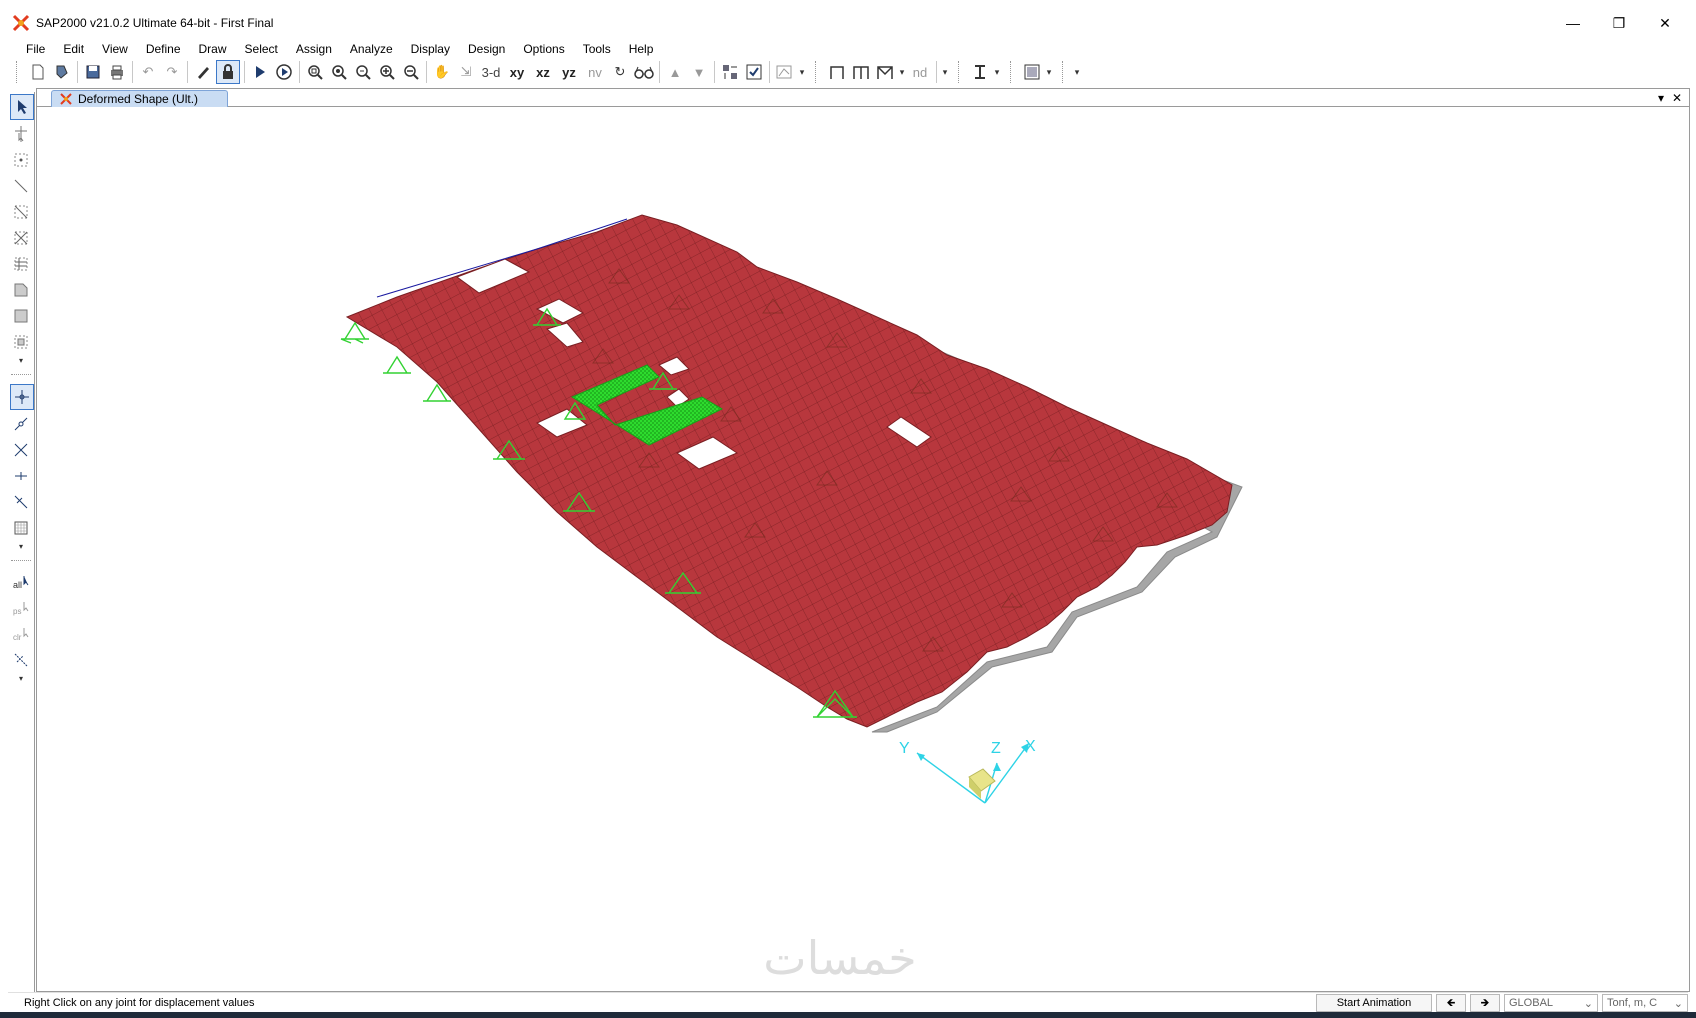  Describe the element at coordinates (21, 502) in the screenshot. I see `snap-lines-edges-icon` at that location.